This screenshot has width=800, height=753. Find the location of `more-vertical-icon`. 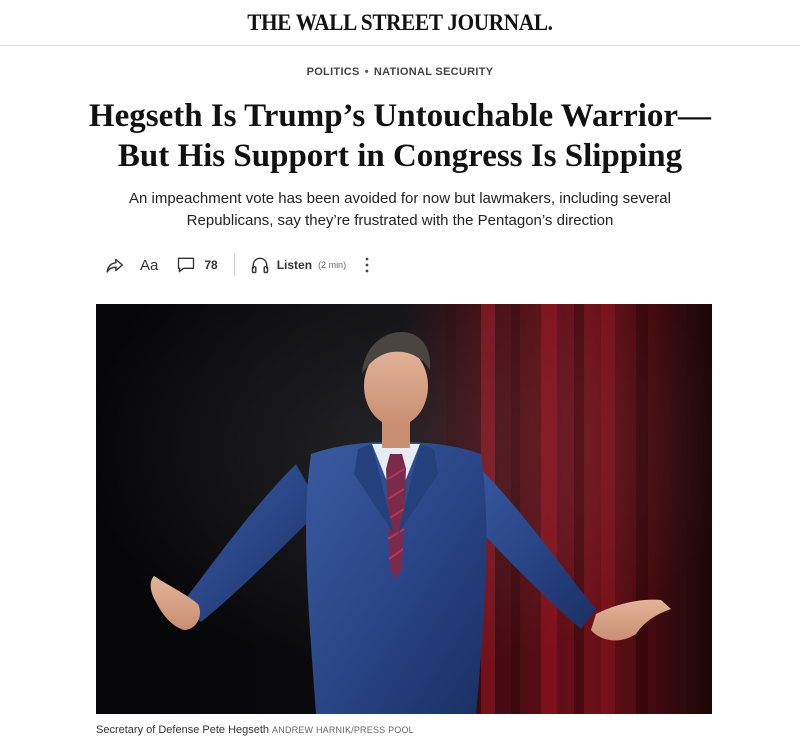

more-vertical-icon is located at coordinates (367, 265).